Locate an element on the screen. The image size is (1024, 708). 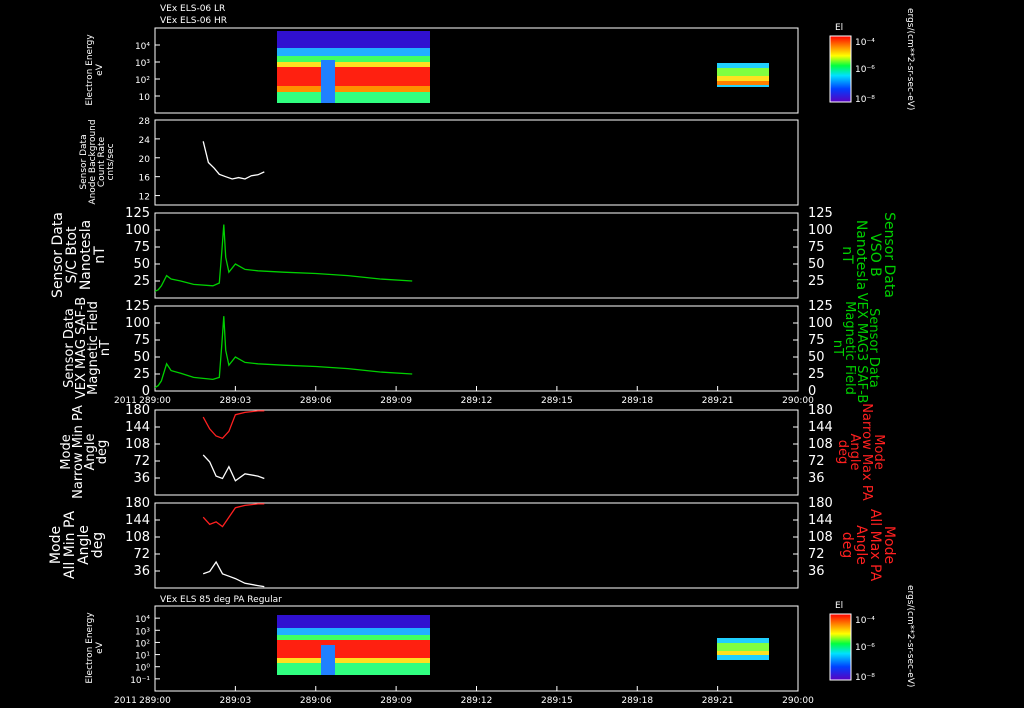
y-tick-label-right: 125 is located at coordinates (820, 213).